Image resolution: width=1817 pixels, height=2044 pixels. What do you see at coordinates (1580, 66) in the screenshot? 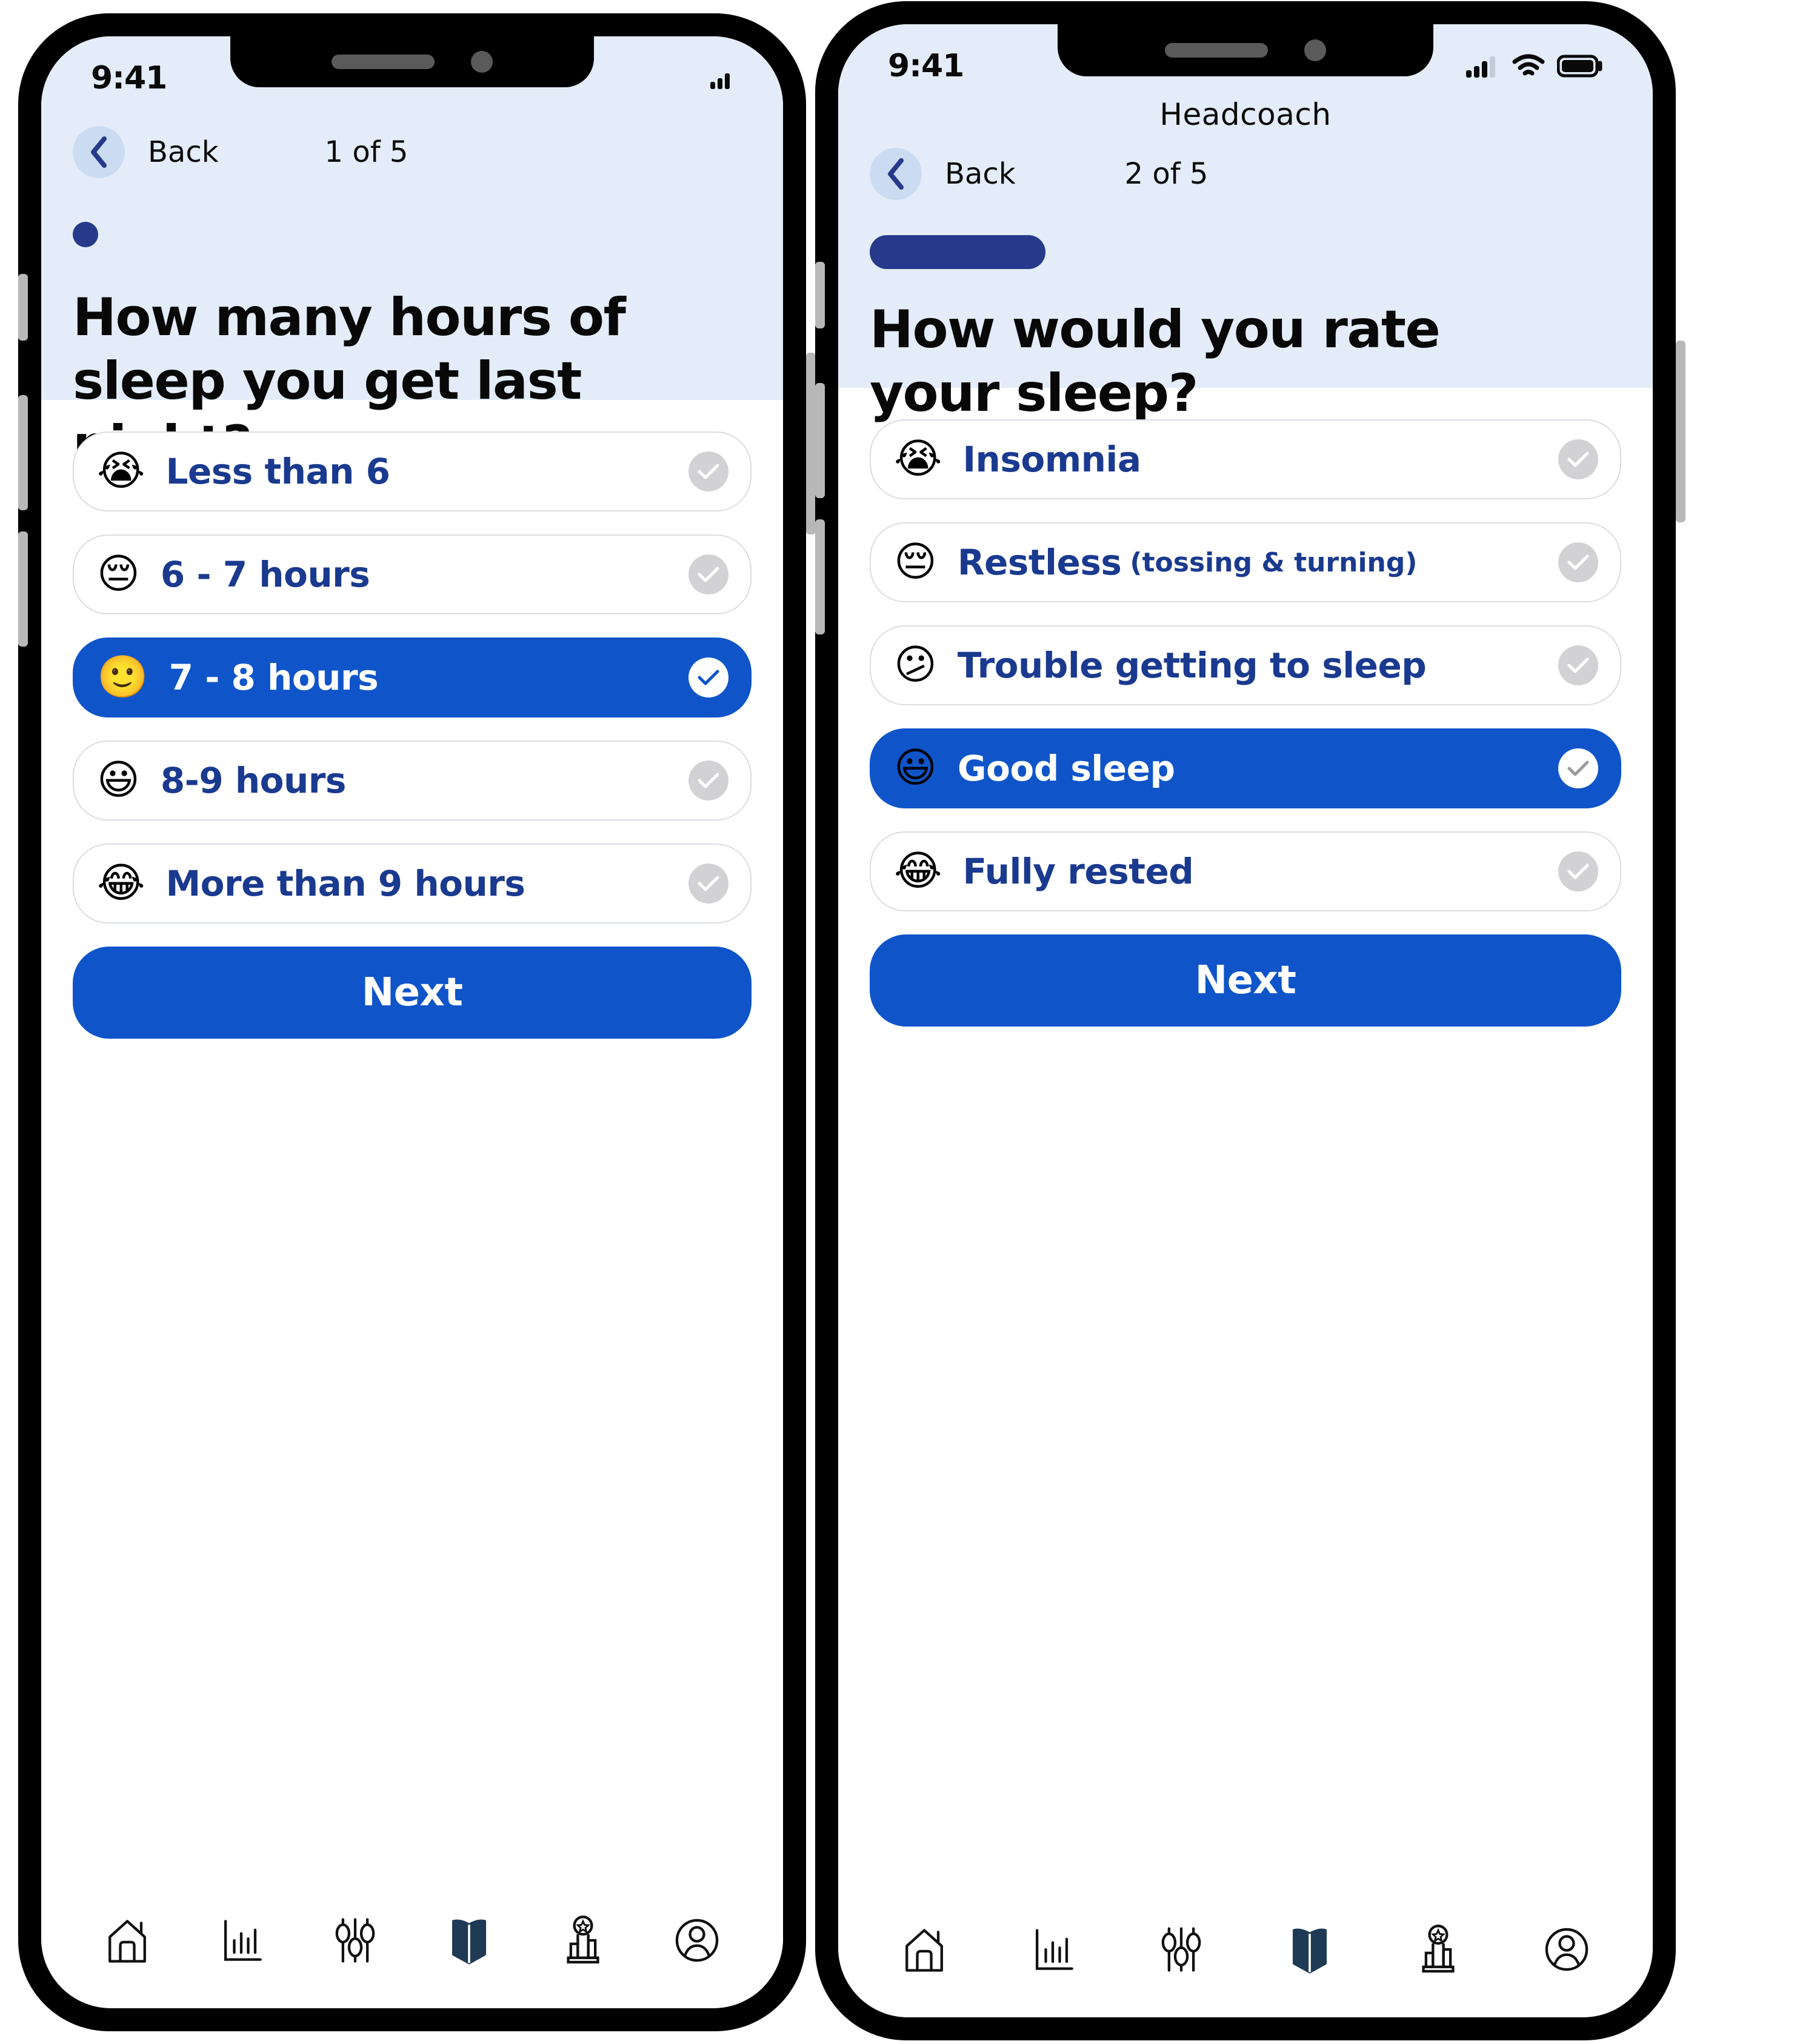
I see `battery-icon` at bounding box center [1580, 66].